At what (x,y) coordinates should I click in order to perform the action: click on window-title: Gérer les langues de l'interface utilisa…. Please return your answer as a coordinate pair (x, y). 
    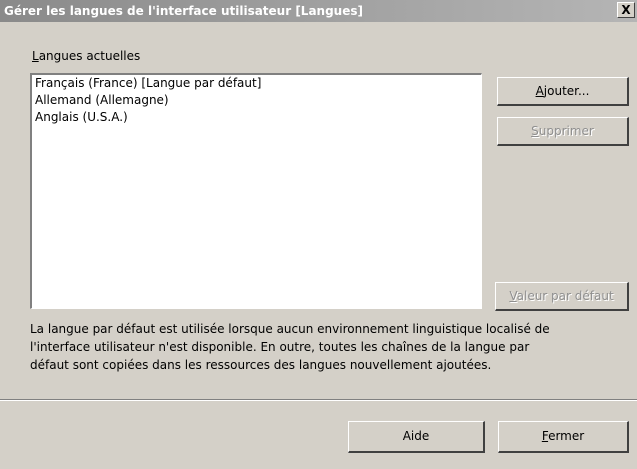
    Looking at the image, I should click on (183, 11).